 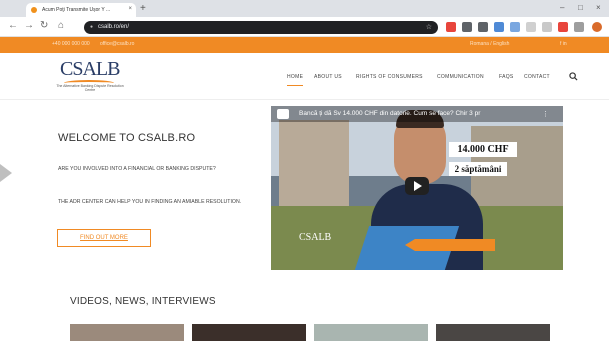 I want to click on slider-arrow-icon, so click(x=6, y=173).